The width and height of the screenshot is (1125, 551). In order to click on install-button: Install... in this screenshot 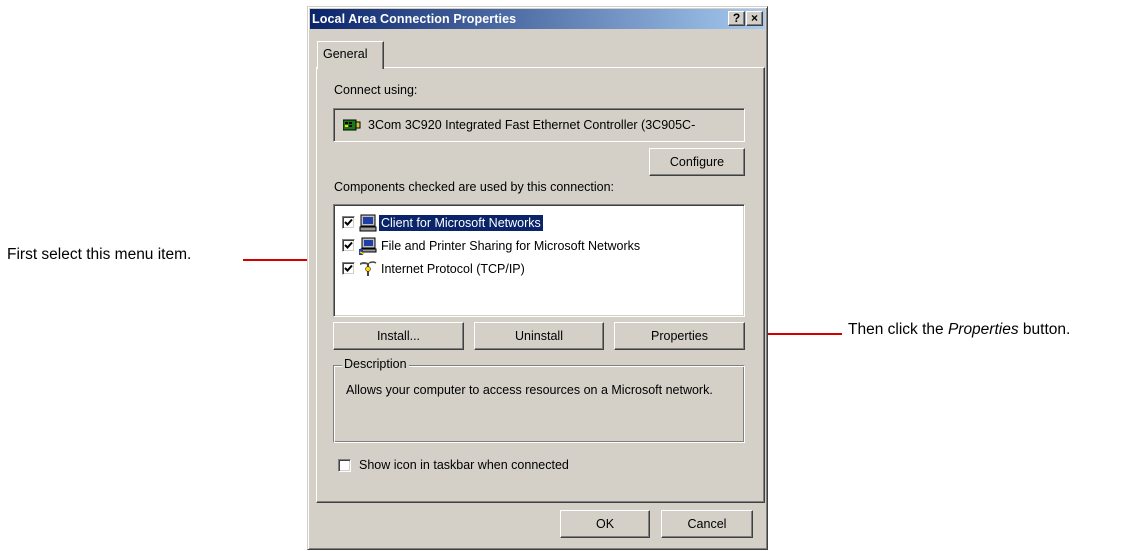, I will do `click(398, 336)`.